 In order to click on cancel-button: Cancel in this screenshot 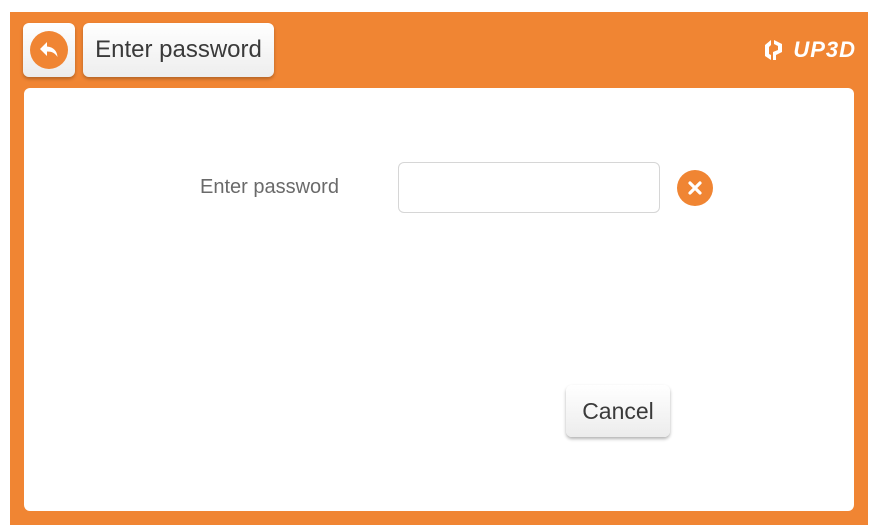, I will do `click(618, 411)`.